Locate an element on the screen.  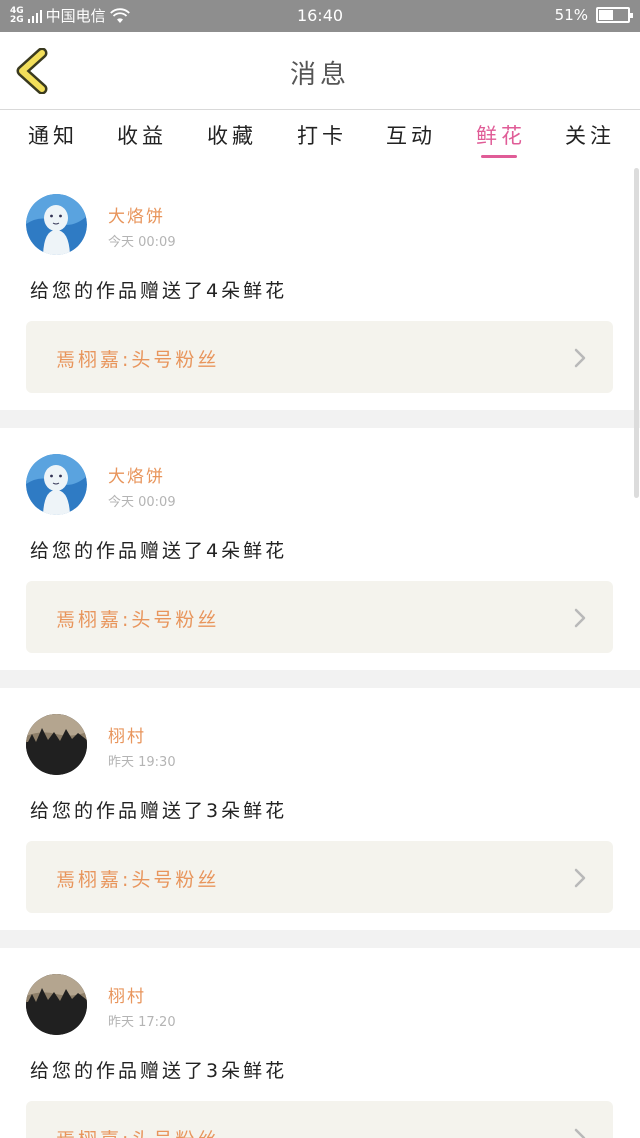
tab-notice: 通知 is located at coordinates (53, 135).